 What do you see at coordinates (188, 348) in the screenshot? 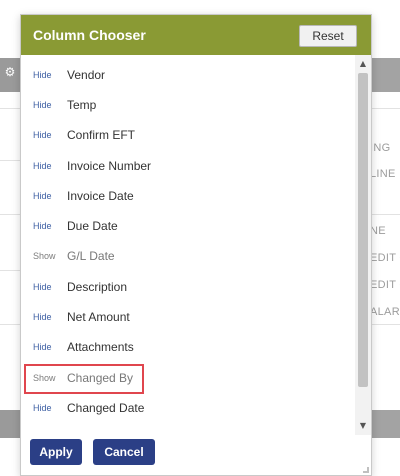
I see `column-row-attachments: Hide Attachments` at bounding box center [188, 348].